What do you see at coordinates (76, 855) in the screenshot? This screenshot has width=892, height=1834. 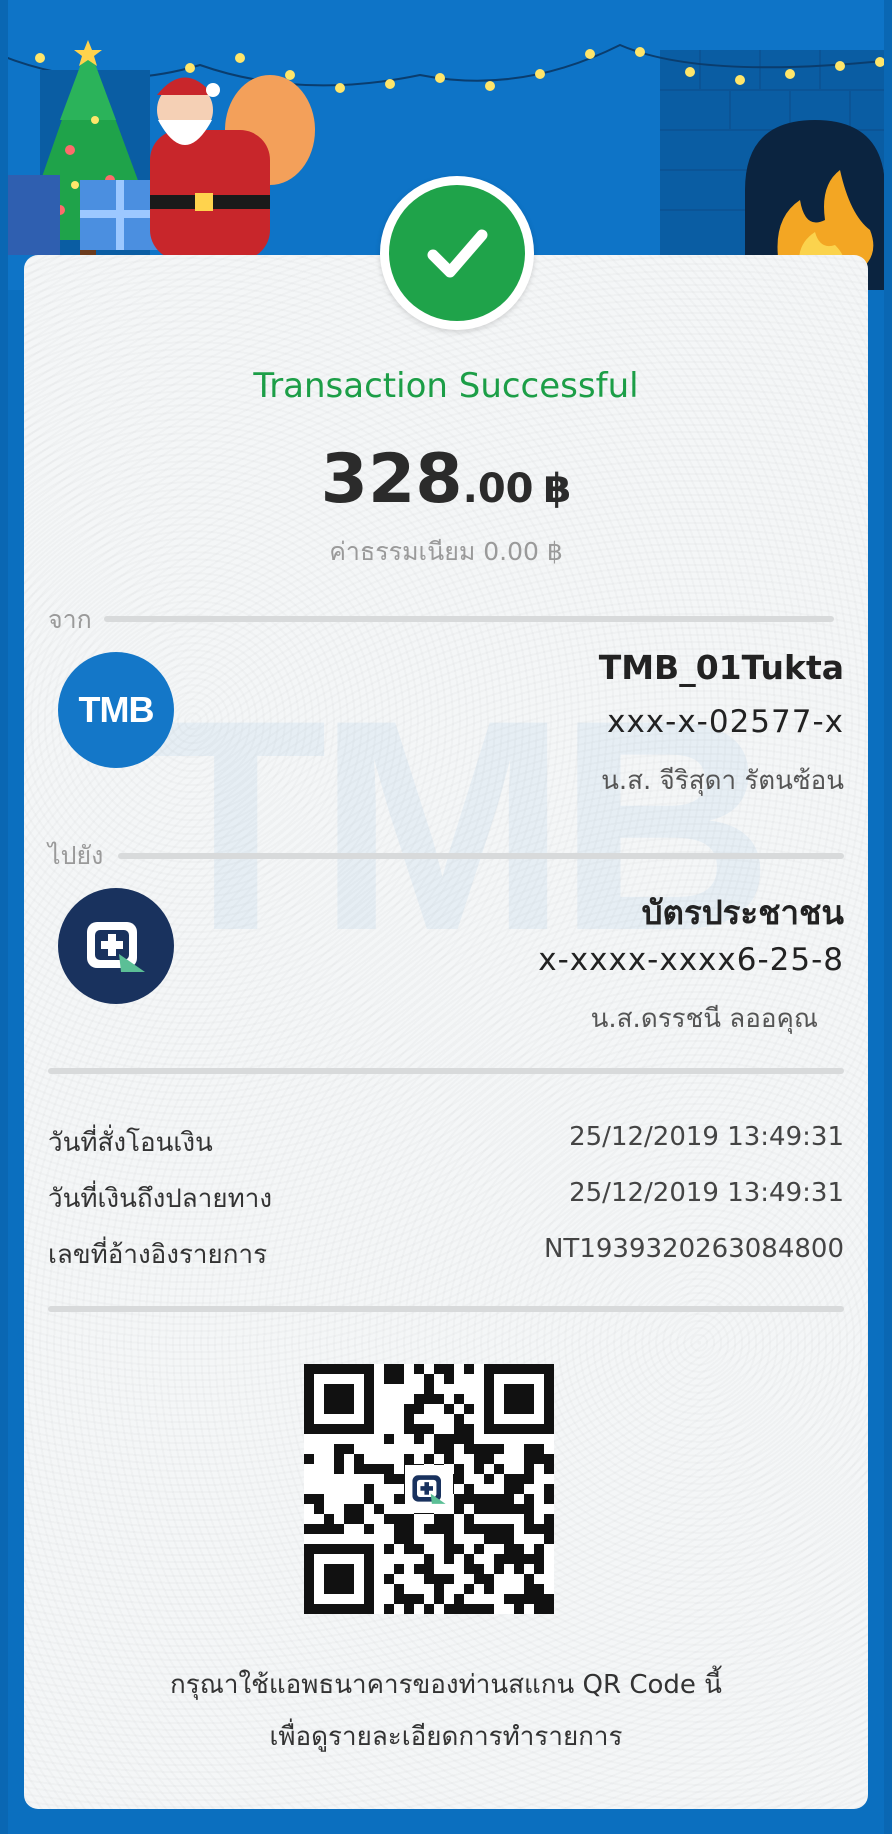 I see `to-label: ไปยัง` at bounding box center [76, 855].